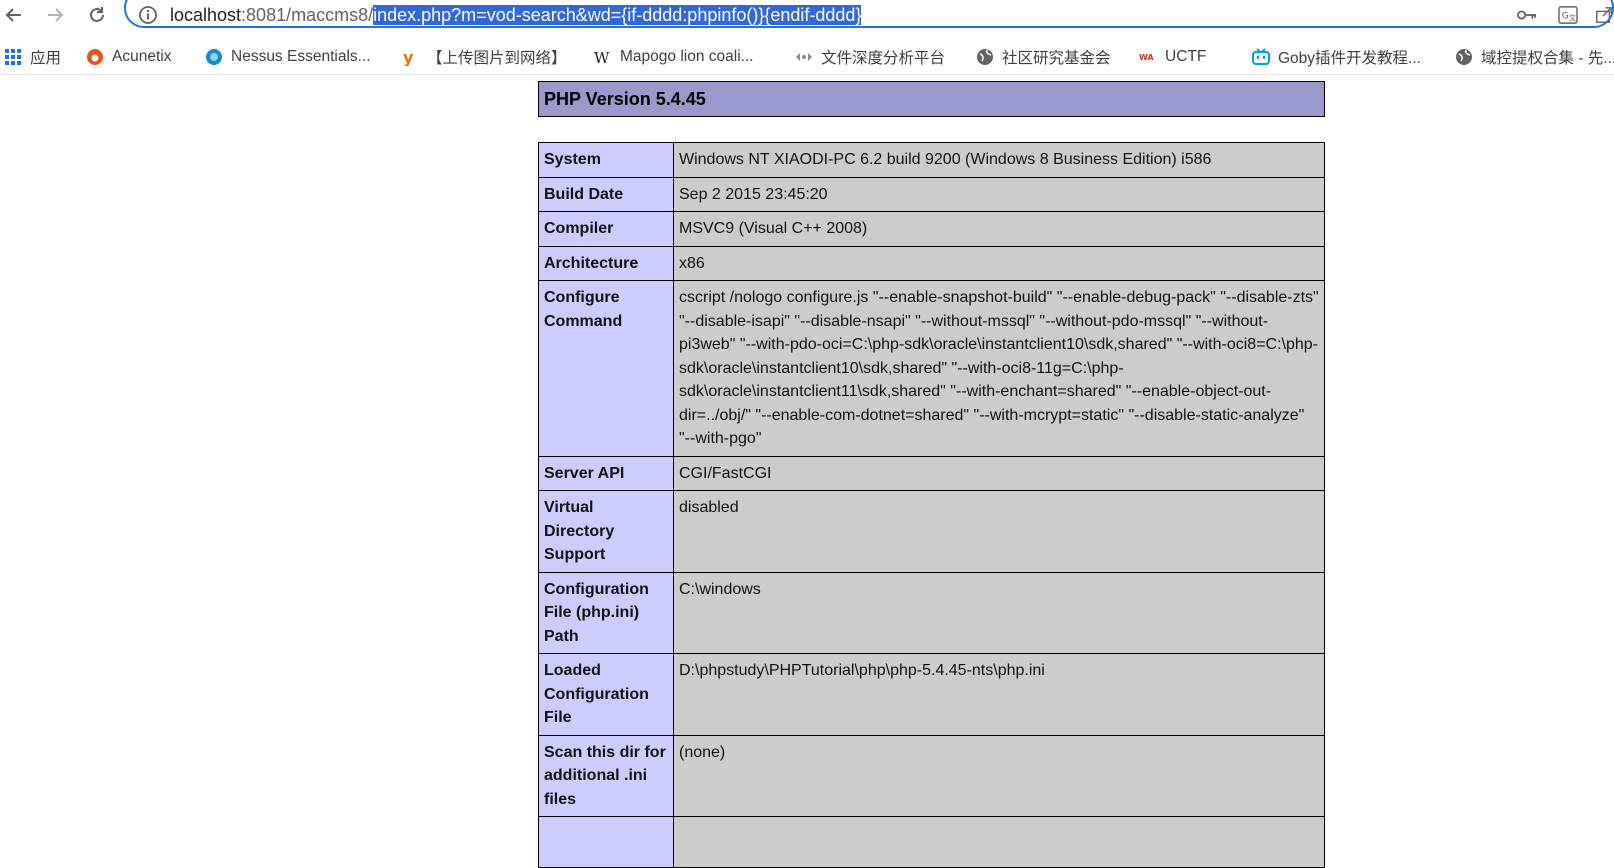  What do you see at coordinates (206, 15) in the screenshot?
I see `url-host: localhost` at bounding box center [206, 15].